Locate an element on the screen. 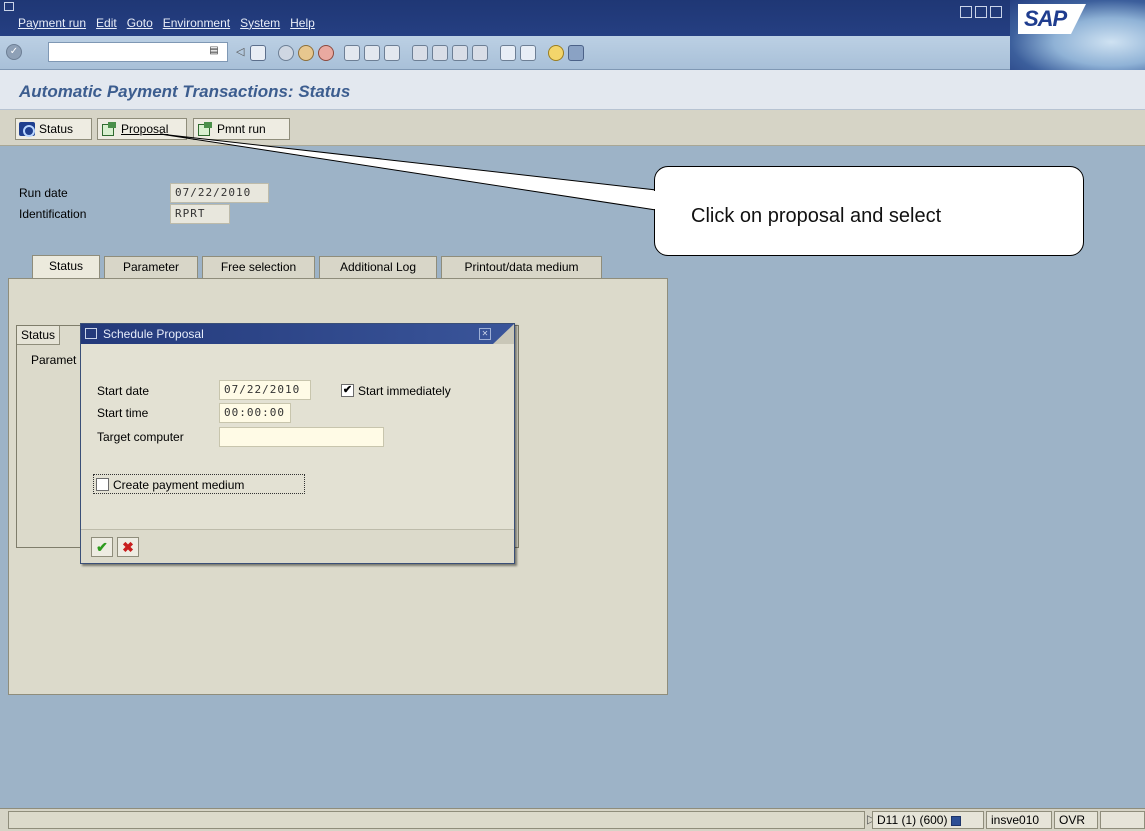 The height and width of the screenshot is (831, 1145). status-bar: ▷ D11 (1) (600) insve010 OVR is located at coordinates (572, 819).